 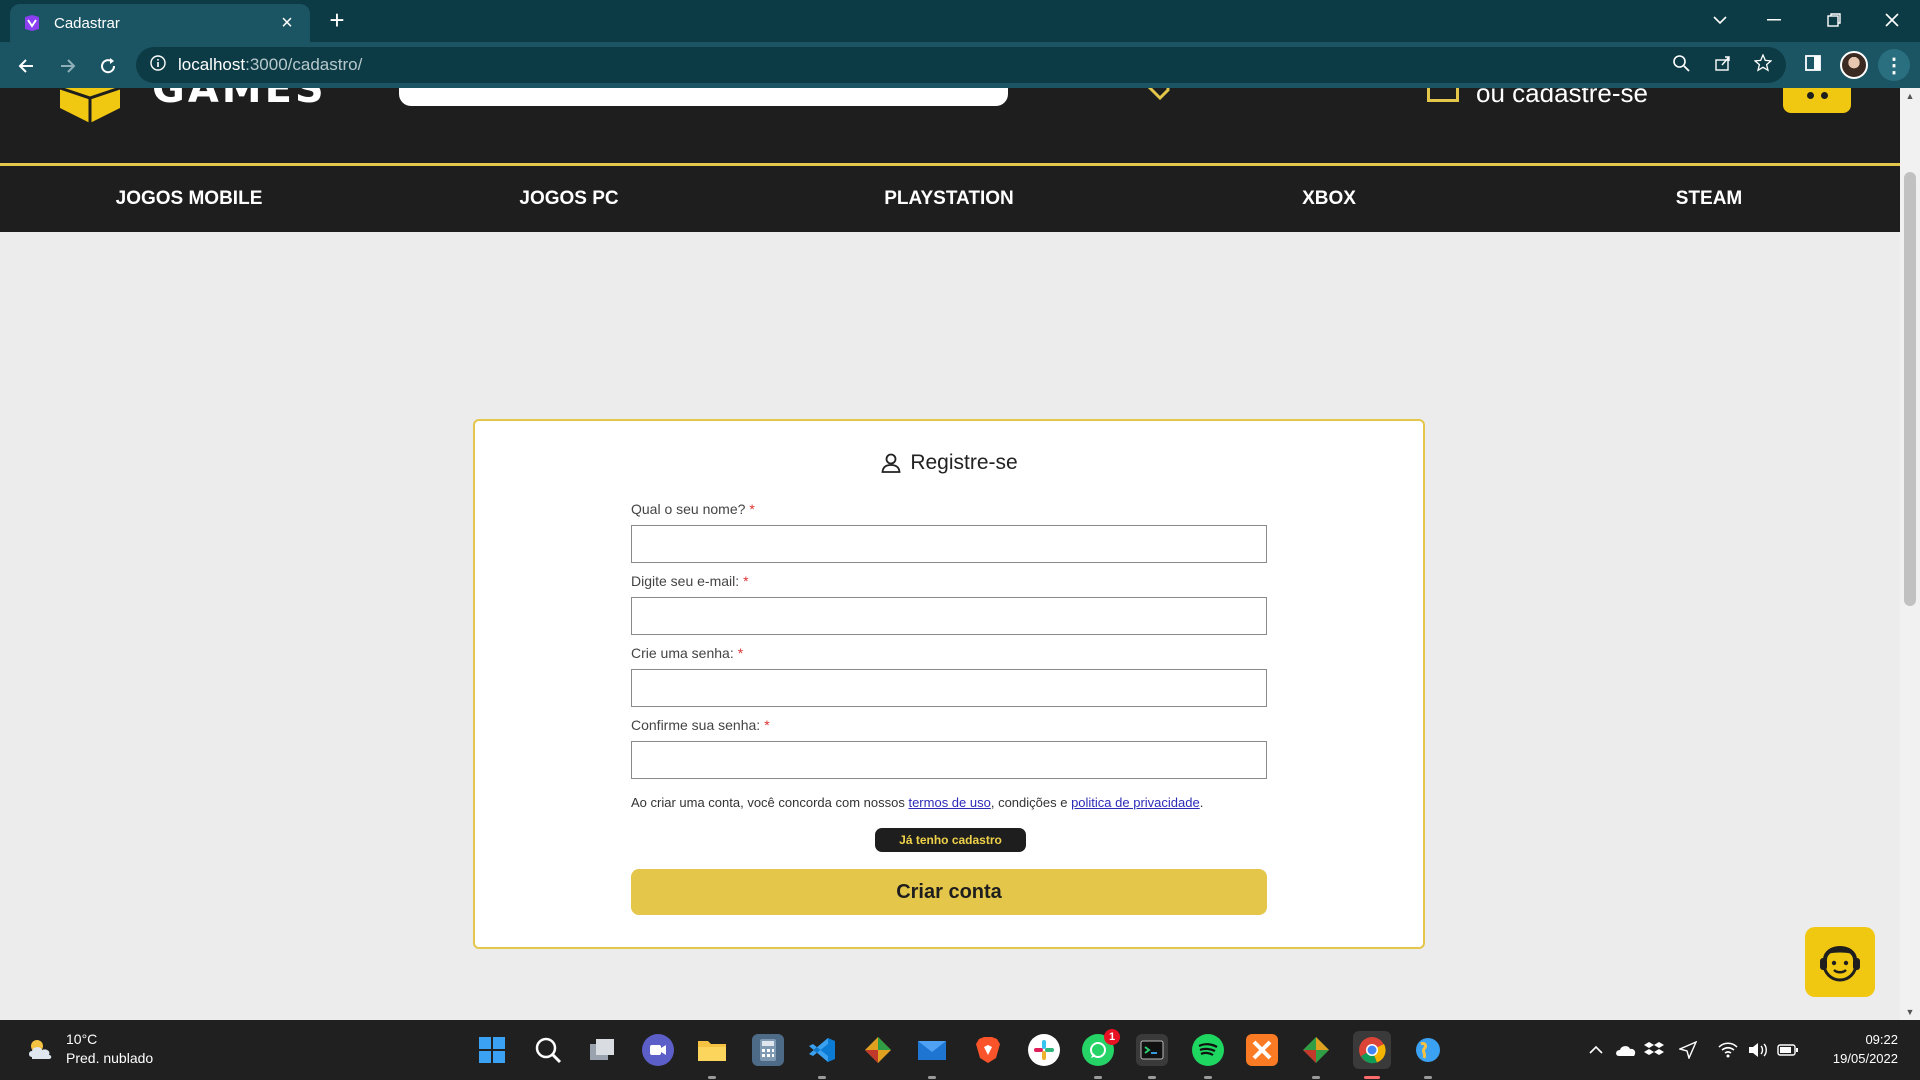 What do you see at coordinates (950, 840) in the screenshot?
I see `have-account-button: Já tenho cadastro` at bounding box center [950, 840].